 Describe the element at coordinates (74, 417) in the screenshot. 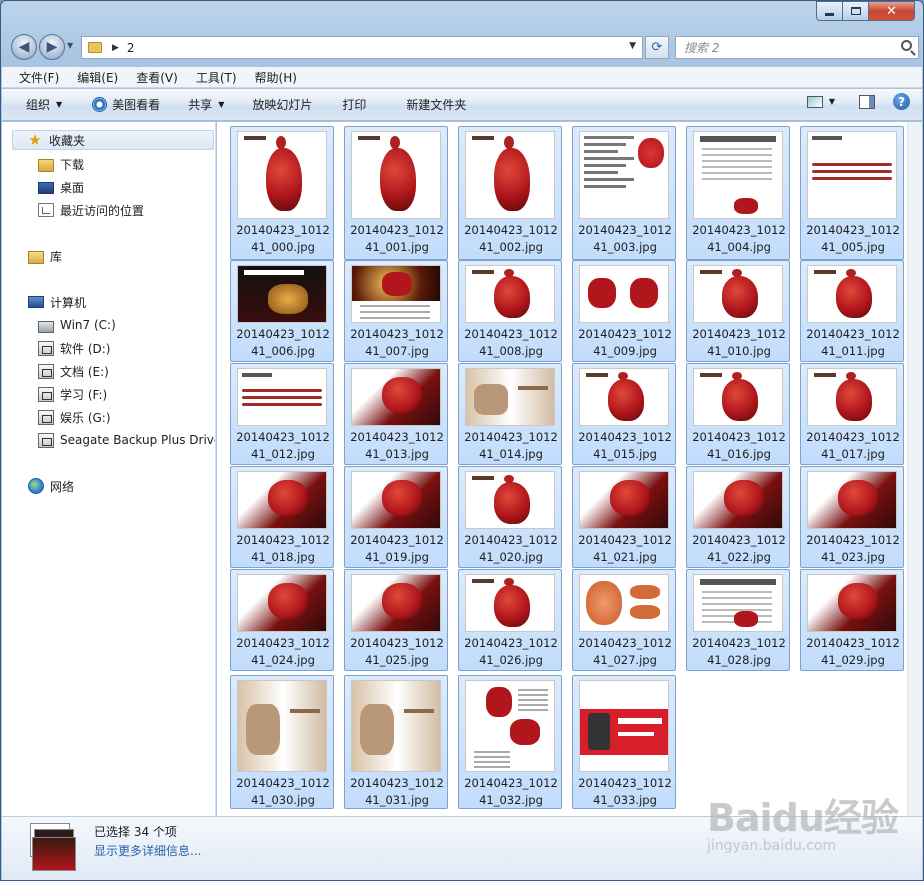

I see `nav-drive-g: 娱乐 (G:)` at that location.